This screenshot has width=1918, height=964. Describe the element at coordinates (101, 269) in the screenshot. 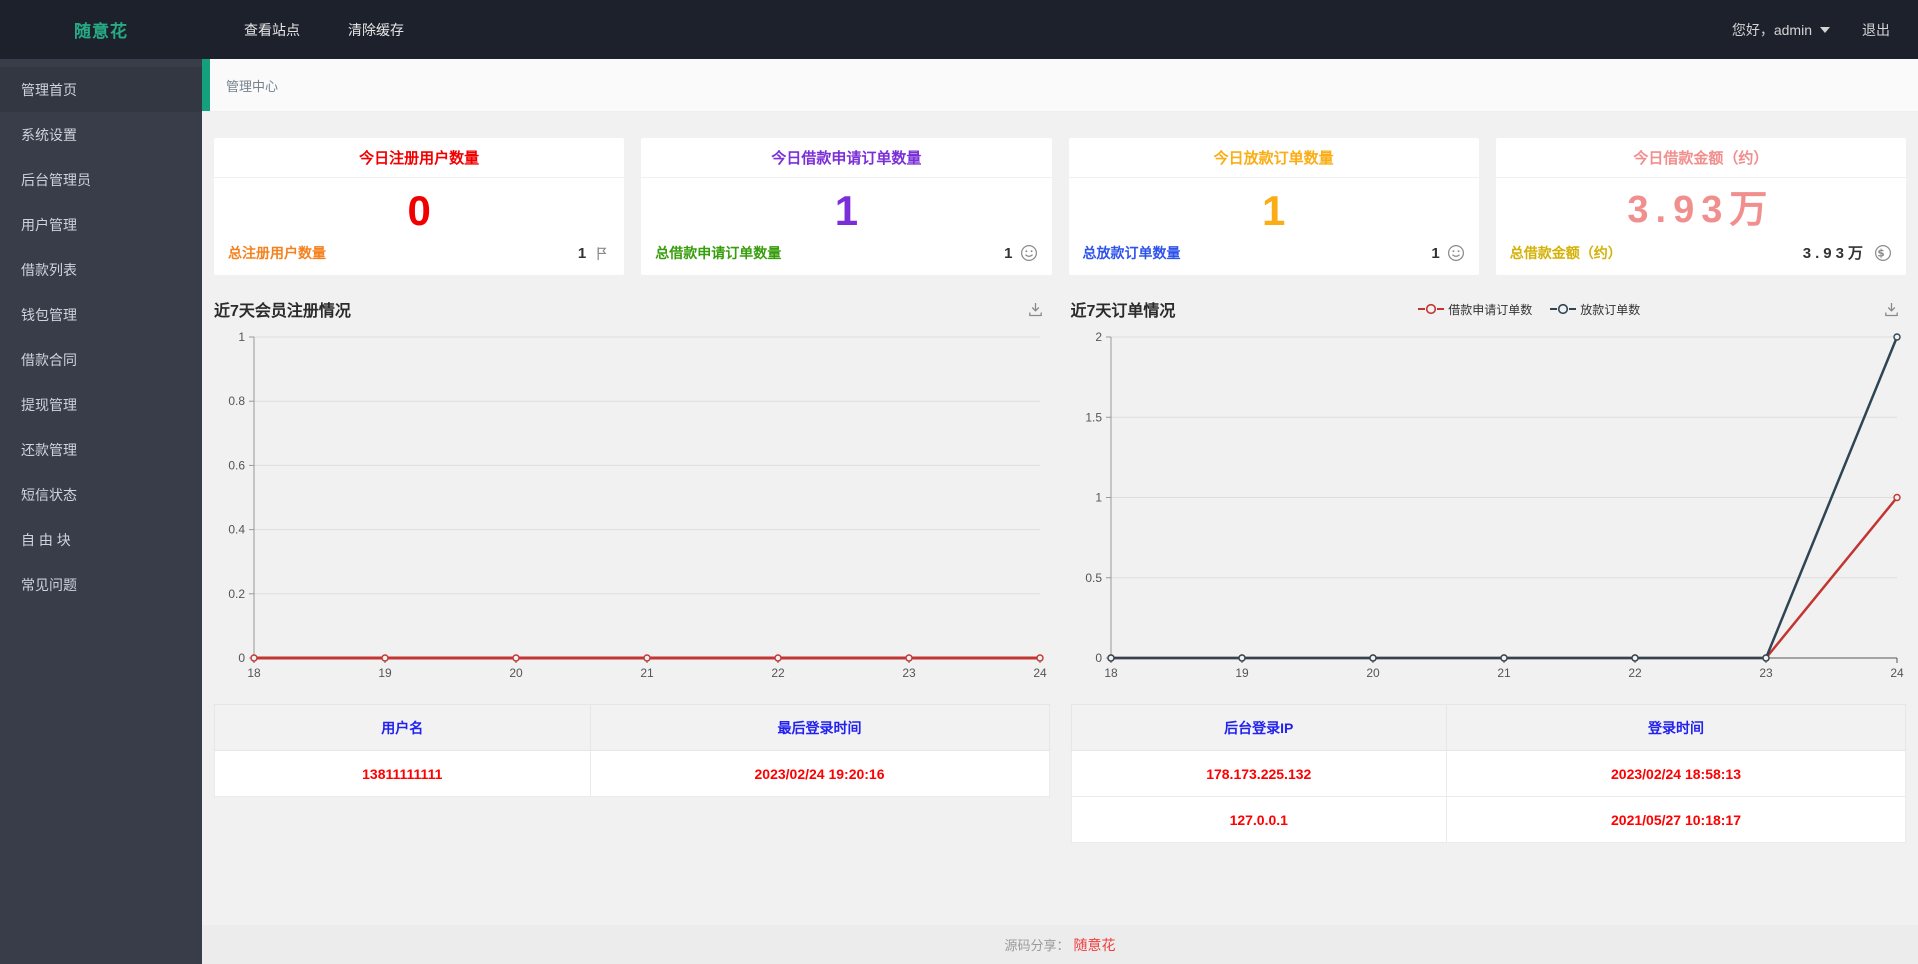

I see `sidebar-item-loan-list: 借款列表` at that location.